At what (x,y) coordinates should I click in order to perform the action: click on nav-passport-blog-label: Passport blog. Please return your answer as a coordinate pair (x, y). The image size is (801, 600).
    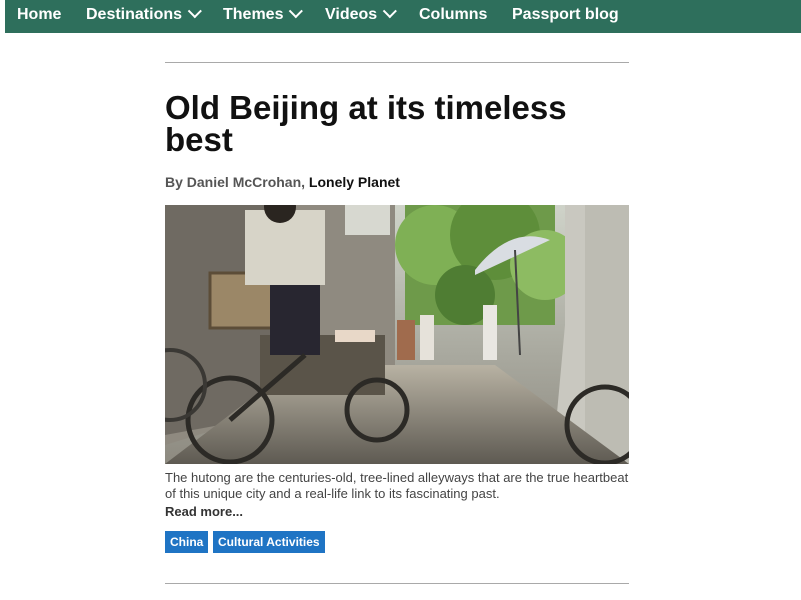
    Looking at the image, I should click on (565, 14).